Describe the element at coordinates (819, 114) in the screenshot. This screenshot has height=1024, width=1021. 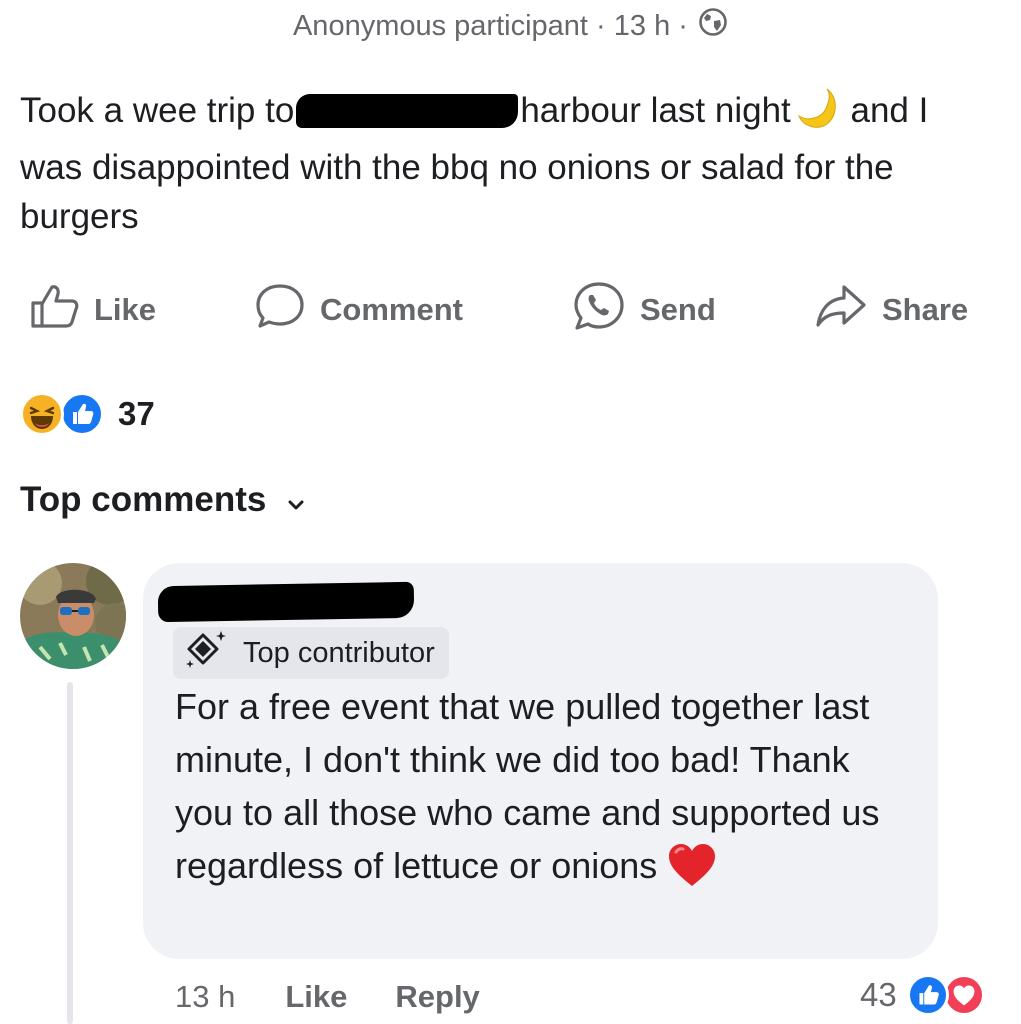
I see `crescent-moon-emoji` at that location.